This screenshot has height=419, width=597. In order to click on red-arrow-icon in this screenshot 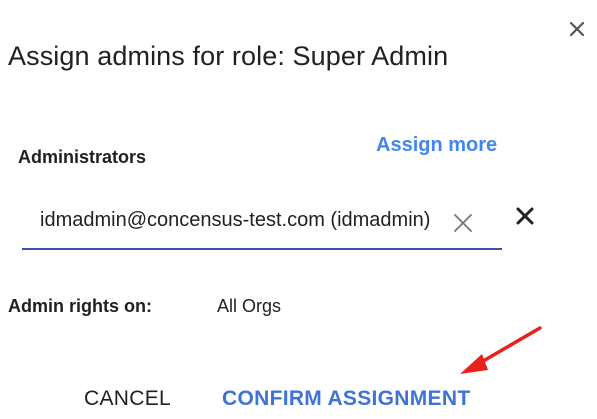, I will do `click(501, 350)`.